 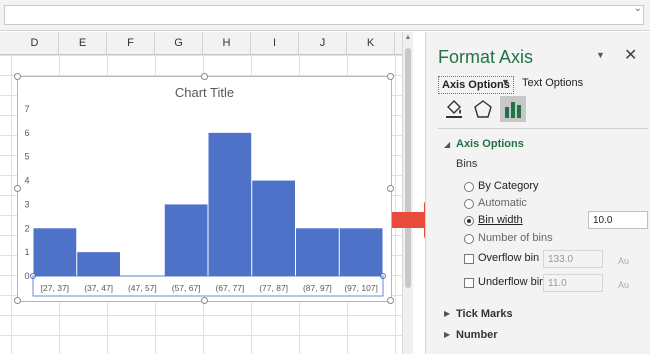 I want to click on checkbox-overflow-bin, so click(x=469, y=259).